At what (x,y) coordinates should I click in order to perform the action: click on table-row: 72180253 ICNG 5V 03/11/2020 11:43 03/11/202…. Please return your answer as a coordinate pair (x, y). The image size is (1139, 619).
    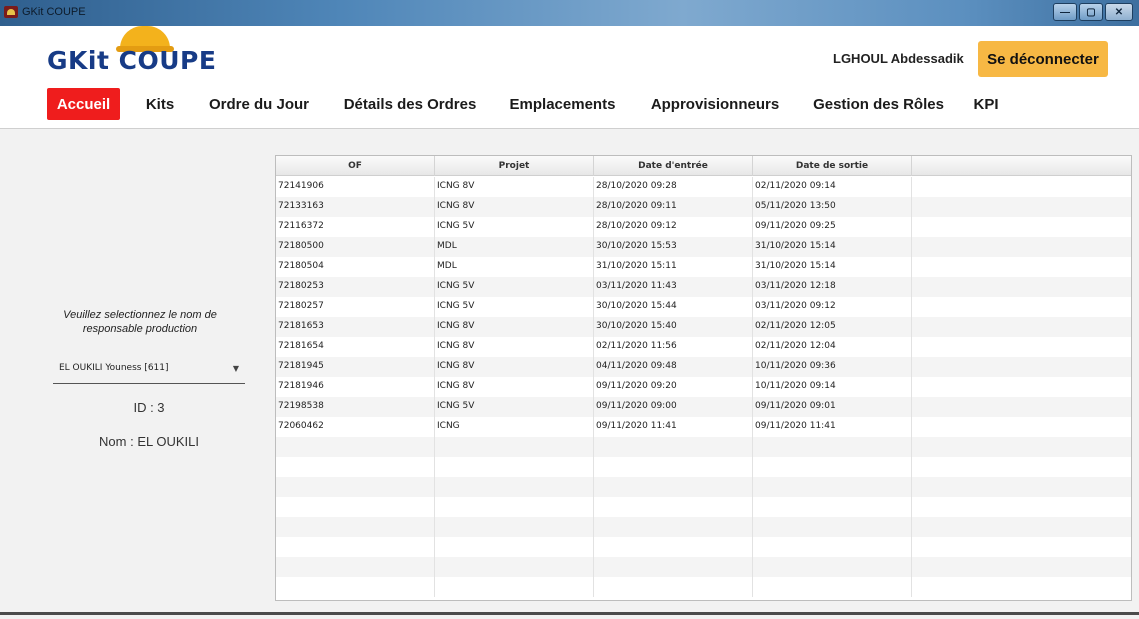
    Looking at the image, I should click on (703, 287).